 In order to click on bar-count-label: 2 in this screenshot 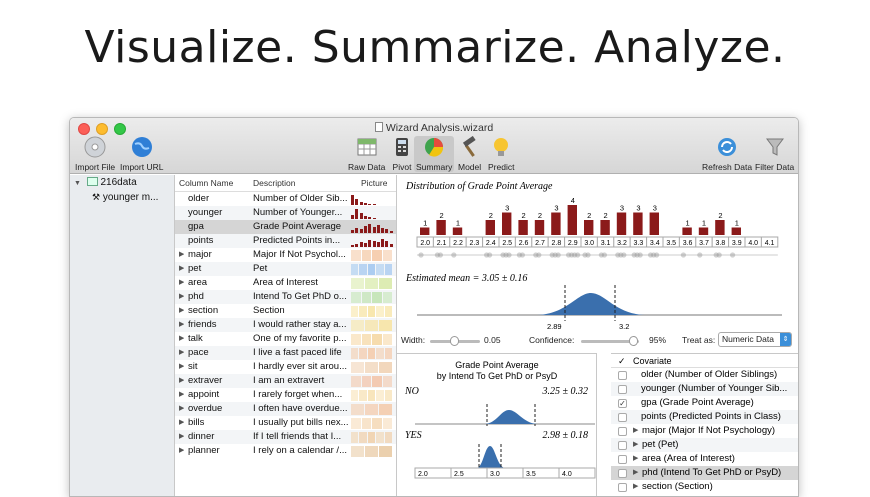, I will do `click(589, 215)`.